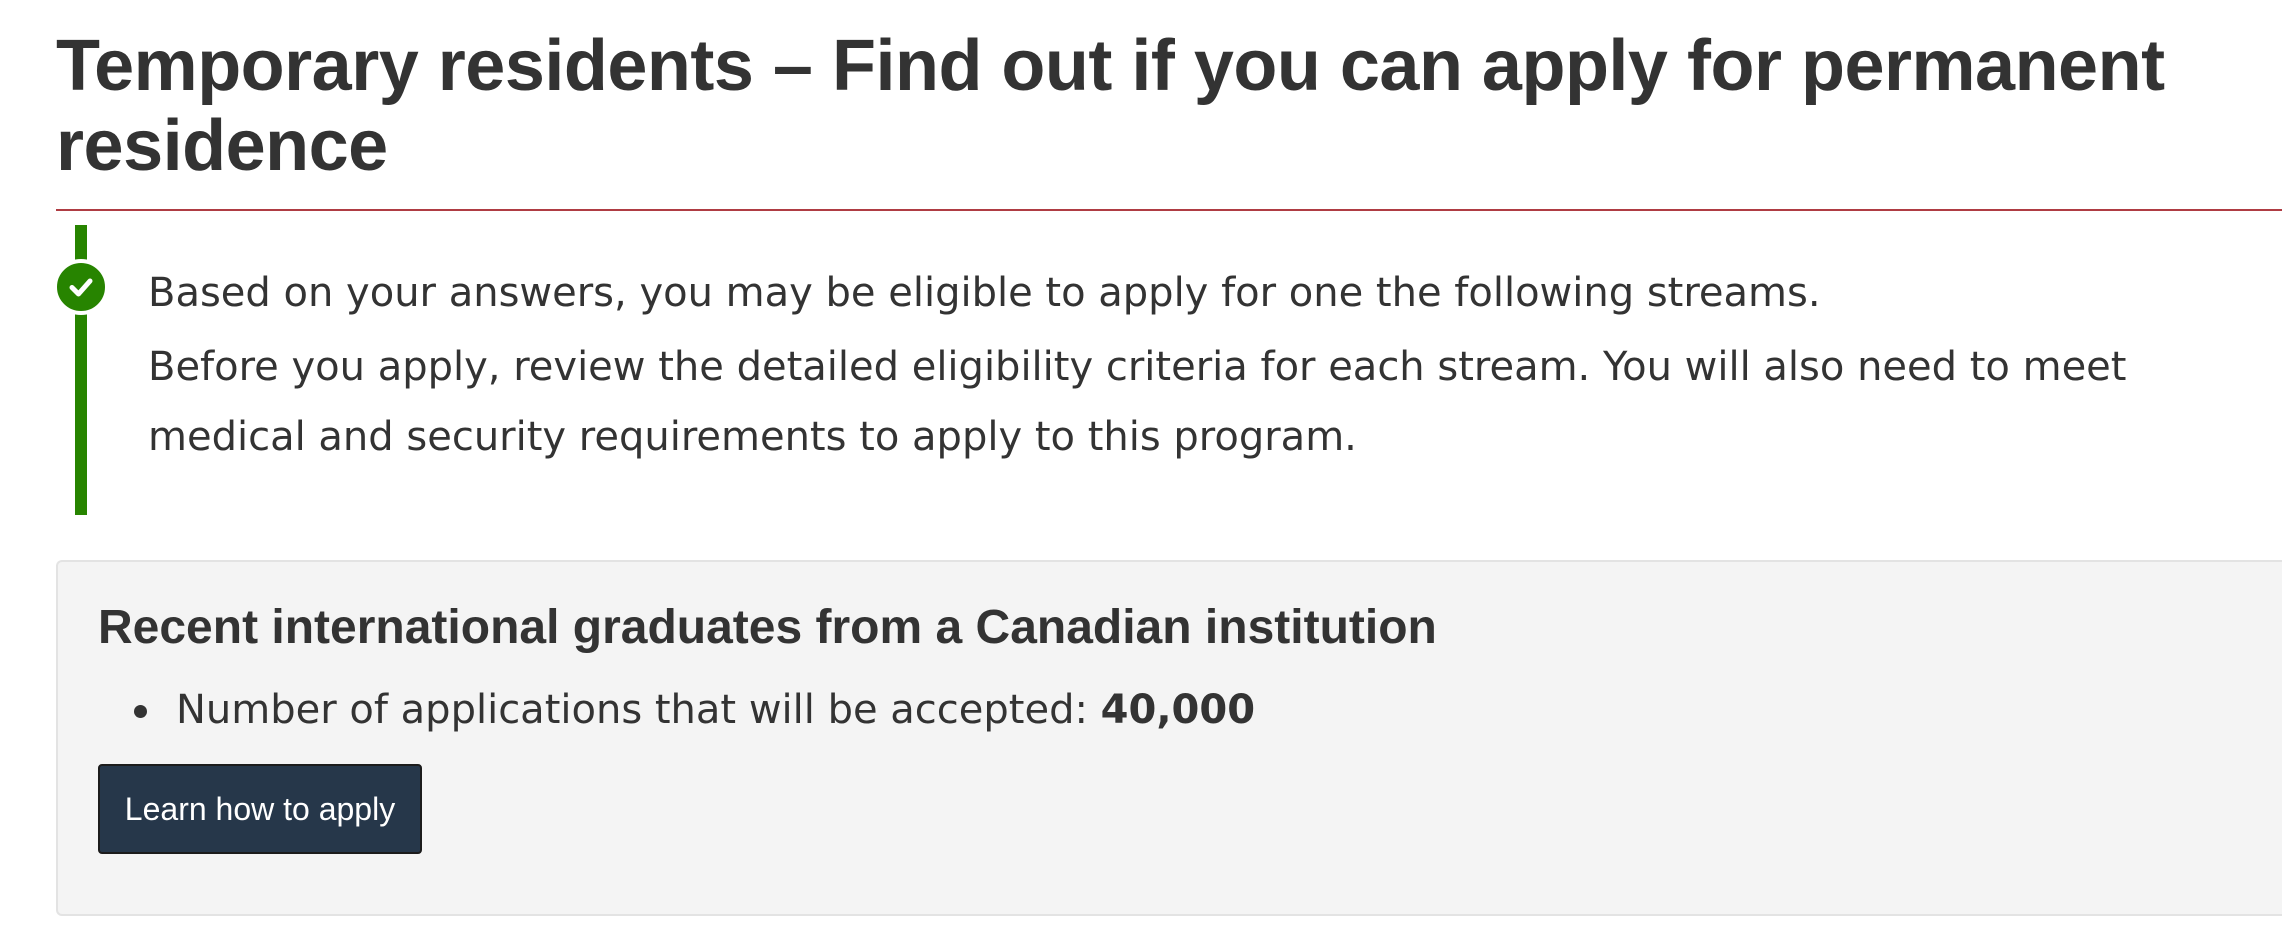  What do you see at coordinates (1169, 210) in the screenshot?
I see `title-divider` at bounding box center [1169, 210].